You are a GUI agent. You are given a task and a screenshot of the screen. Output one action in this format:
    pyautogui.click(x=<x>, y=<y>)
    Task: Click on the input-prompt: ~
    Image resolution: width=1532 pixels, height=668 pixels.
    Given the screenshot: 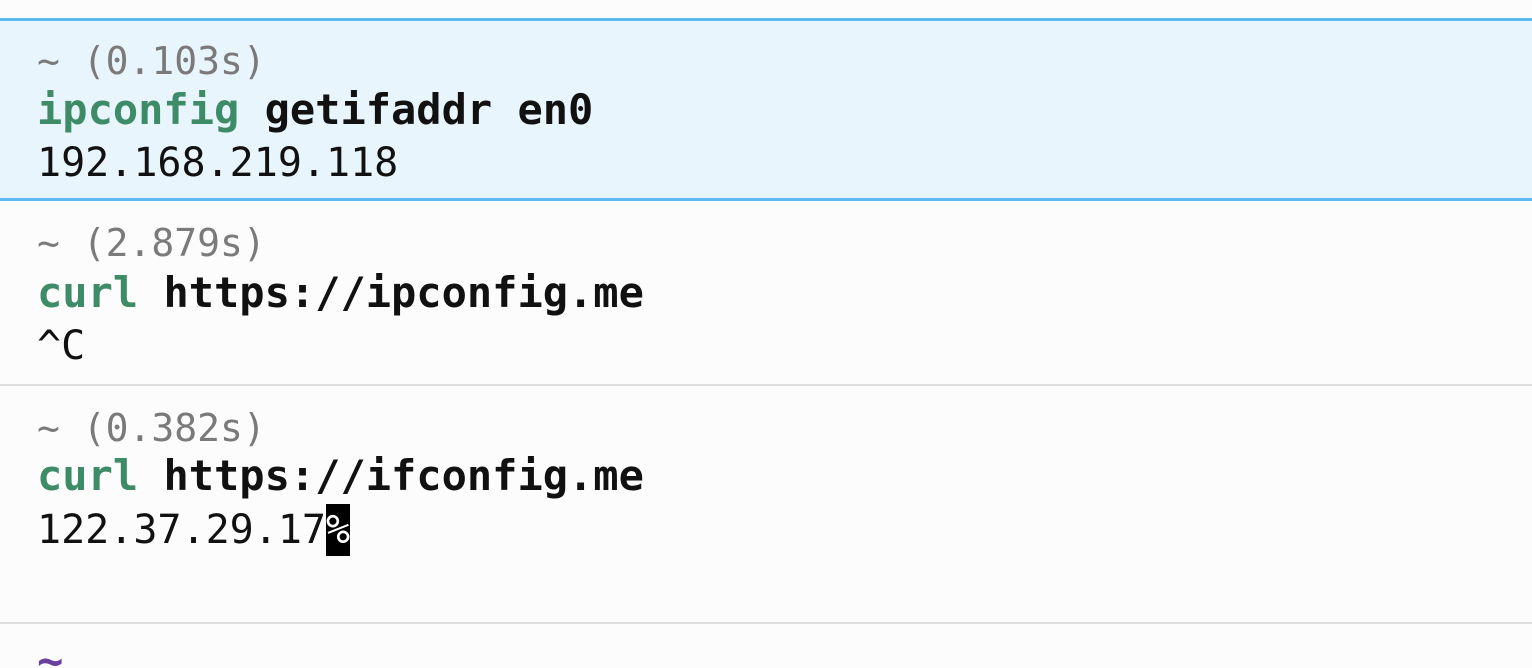 What is the action you would take?
    pyautogui.click(x=50, y=652)
    